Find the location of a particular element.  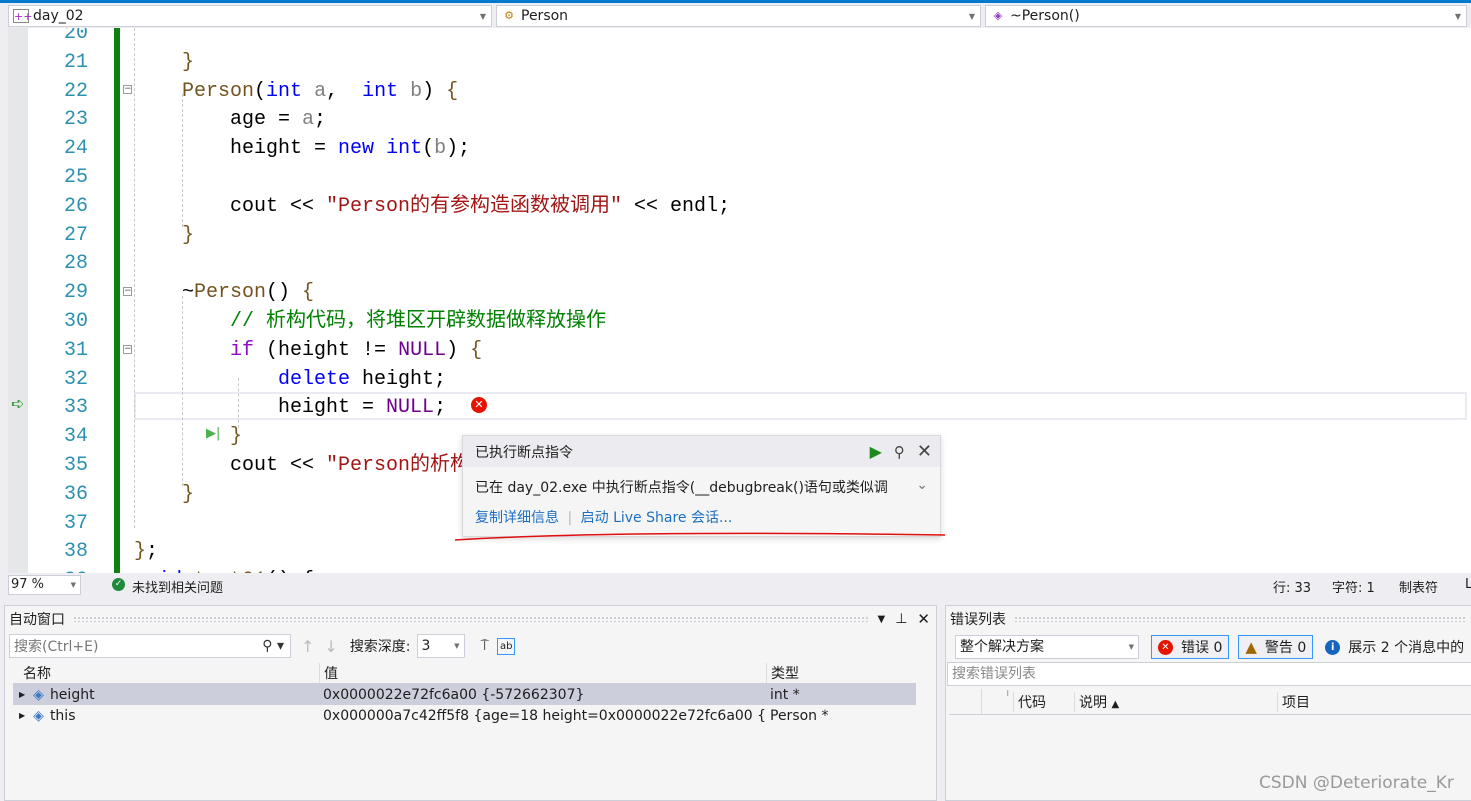

filter-icon: ⁝ is located at coordinates (997, 701).